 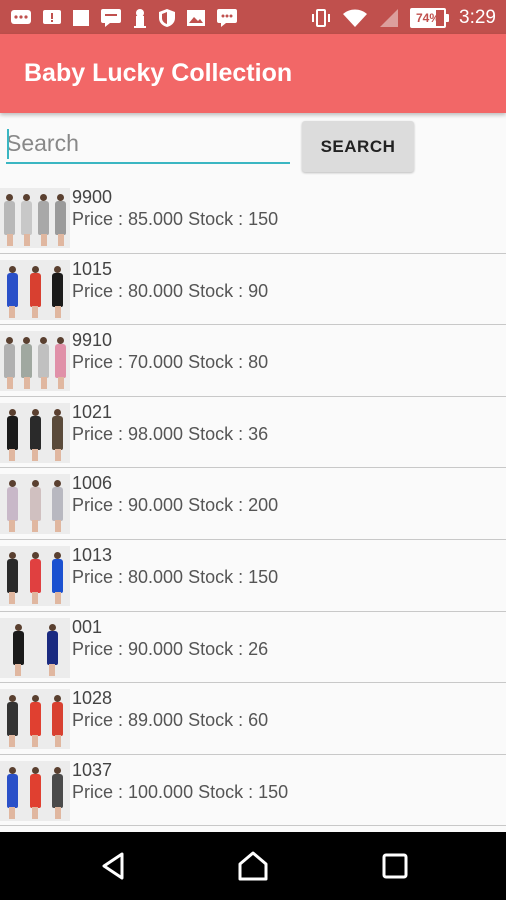 What do you see at coordinates (175, 219) in the screenshot?
I see `product-price-stock: Price : 85.000 Stock : 150` at bounding box center [175, 219].